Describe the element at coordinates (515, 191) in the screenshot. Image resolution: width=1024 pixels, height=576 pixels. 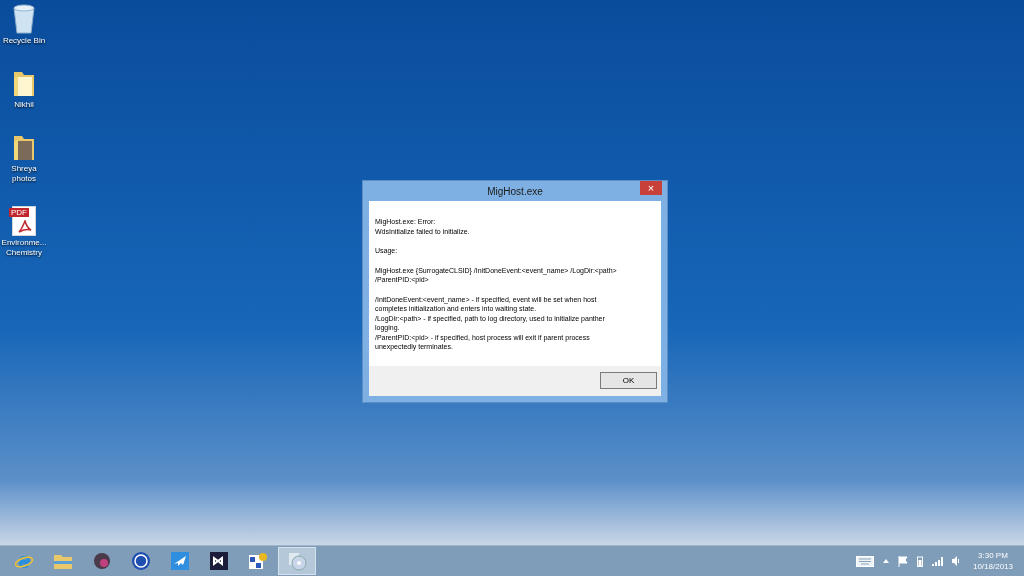
I see `window-title: MigHost.exe` at that location.